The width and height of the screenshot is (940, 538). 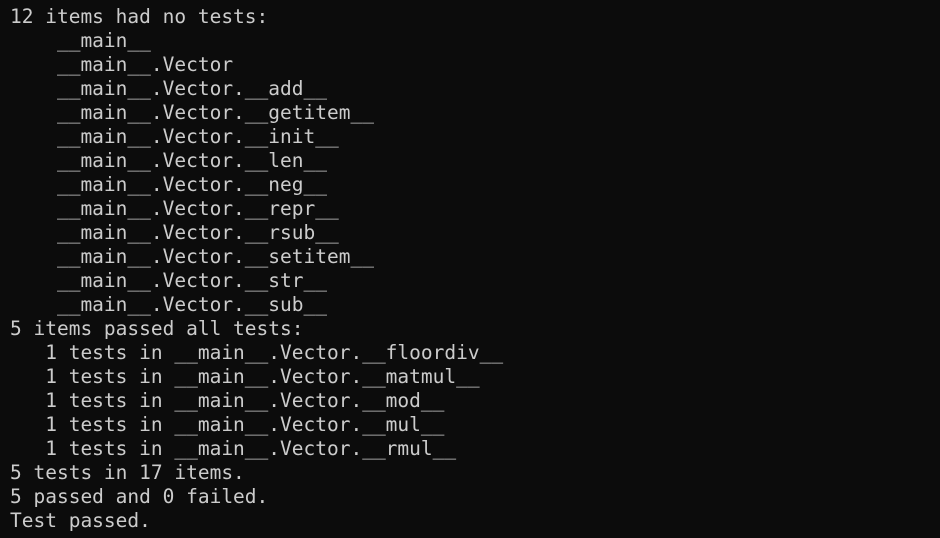 What do you see at coordinates (174, 208) in the screenshot?
I see `untested-item: __main__.Vector.__repr__` at bounding box center [174, 208].